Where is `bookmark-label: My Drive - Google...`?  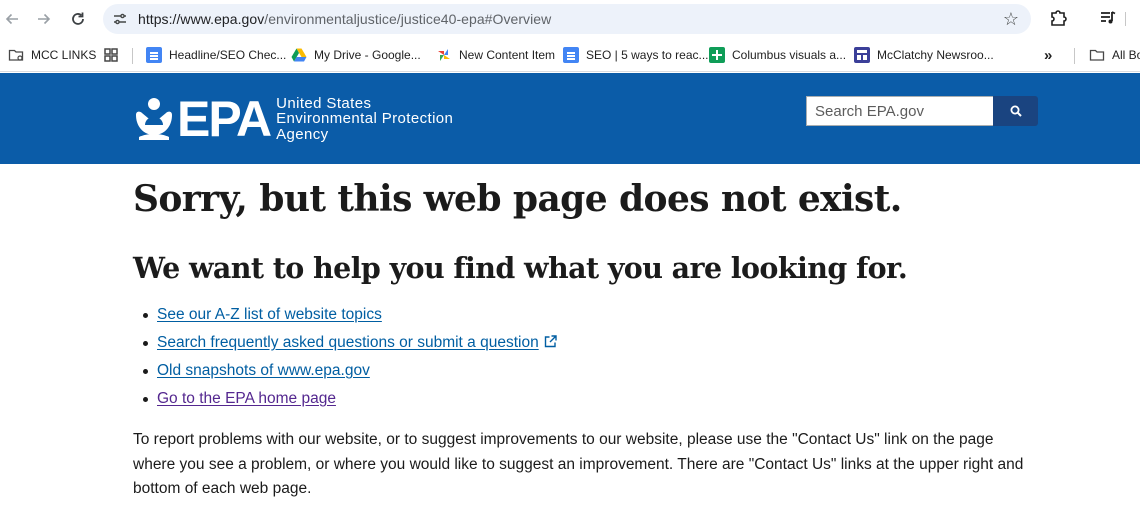
bookmark-label: My Drive - Google... is located at coordinates (367, 55).